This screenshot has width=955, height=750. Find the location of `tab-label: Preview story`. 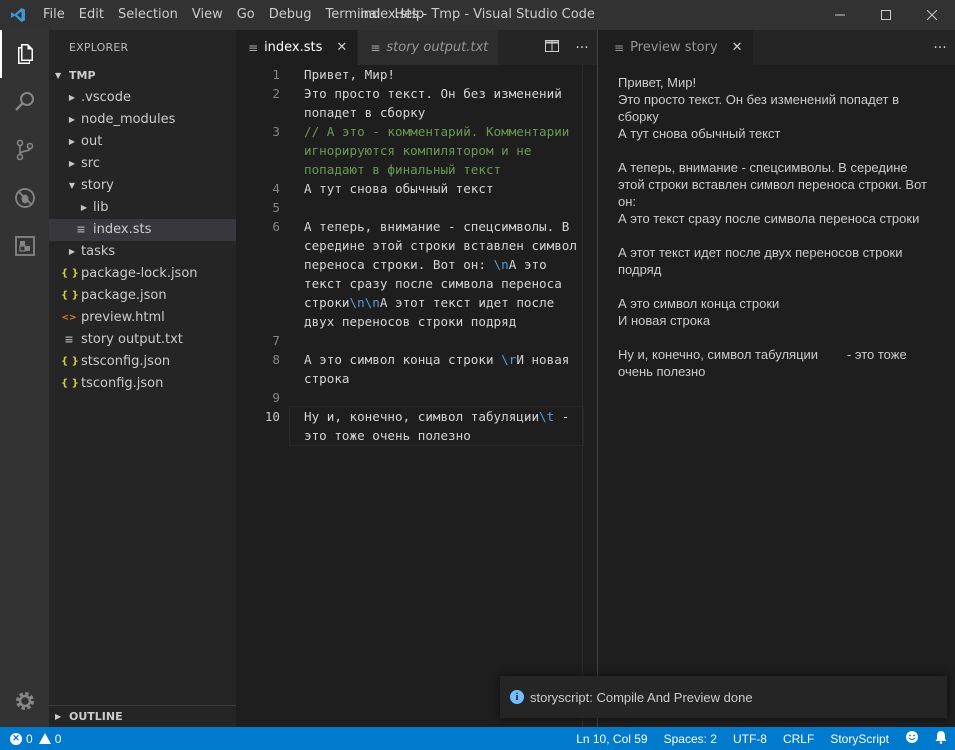

tab-label: Preview story is located at coordinates (674, 47).